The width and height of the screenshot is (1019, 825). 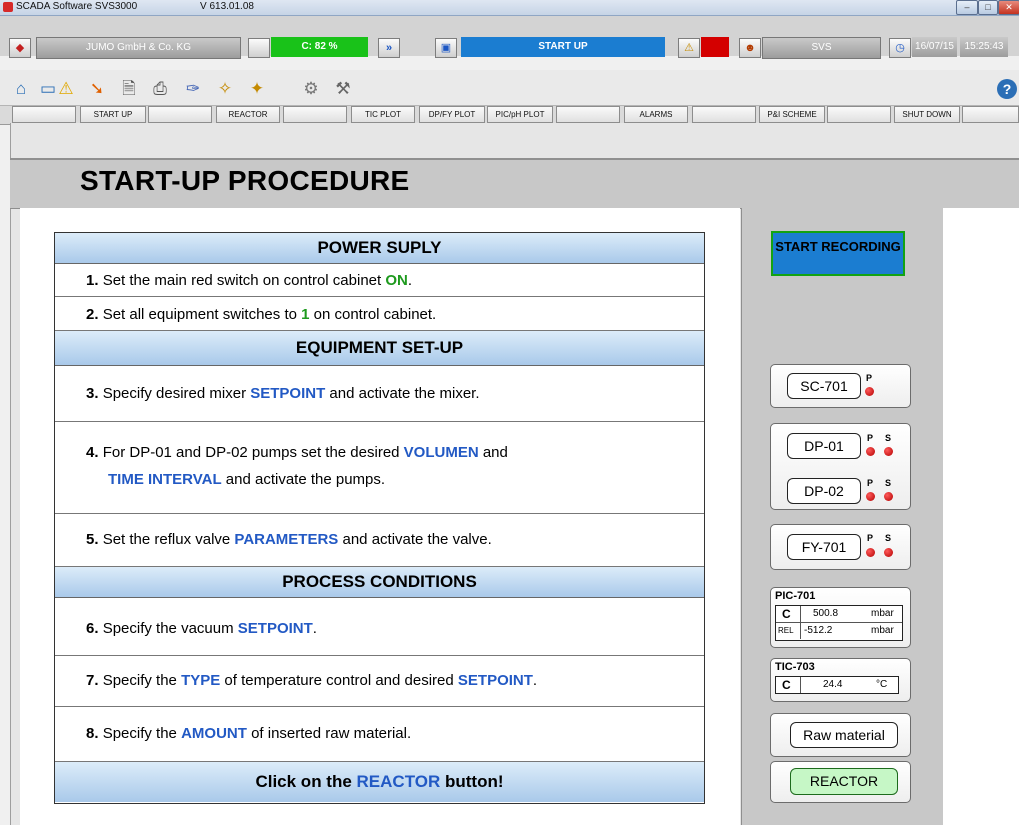 I want to click on document-icon: 🗎, so click(x=129, y=89).